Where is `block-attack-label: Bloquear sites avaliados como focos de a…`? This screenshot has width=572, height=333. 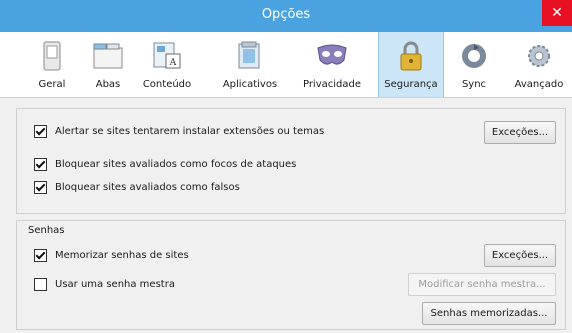
block-attack-label: Bloquear sites avaliados como focos de a… is located at coordinates (176, 164).